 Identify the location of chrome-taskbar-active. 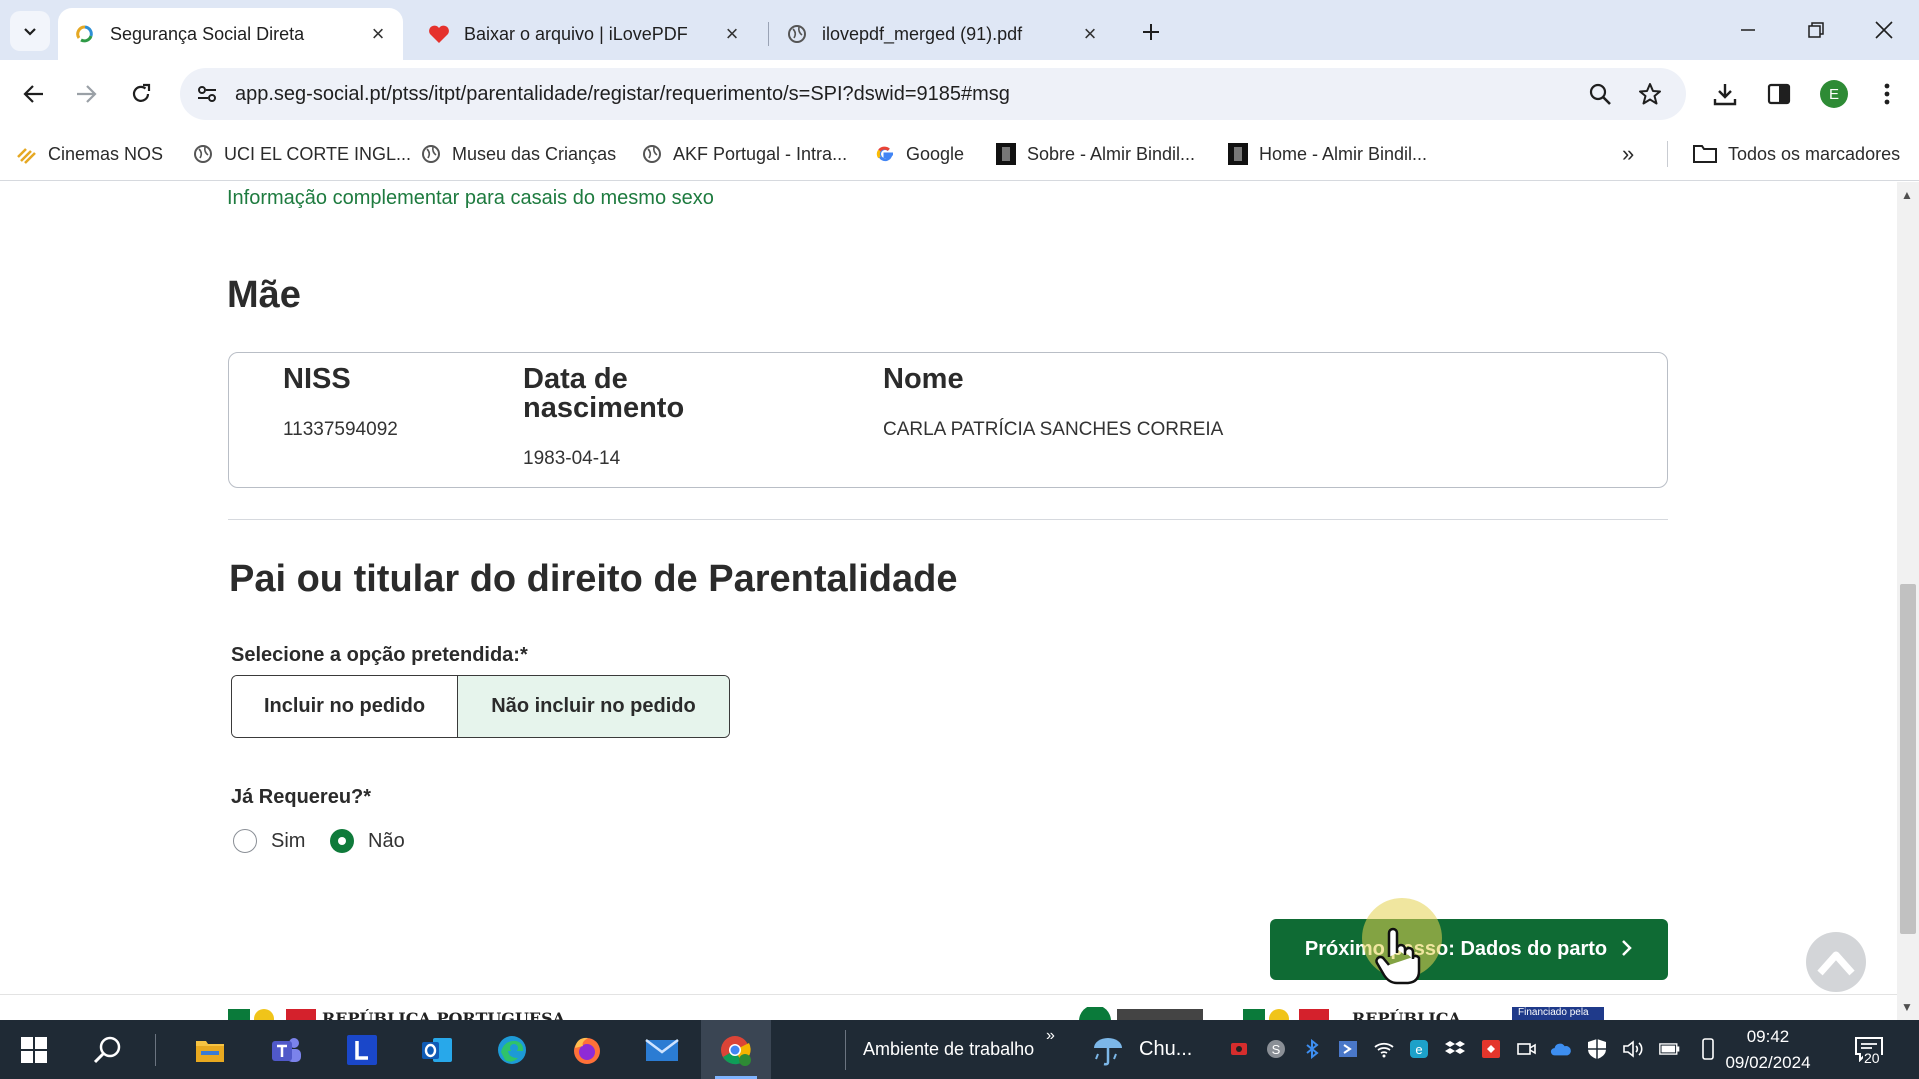
(736, 1049).